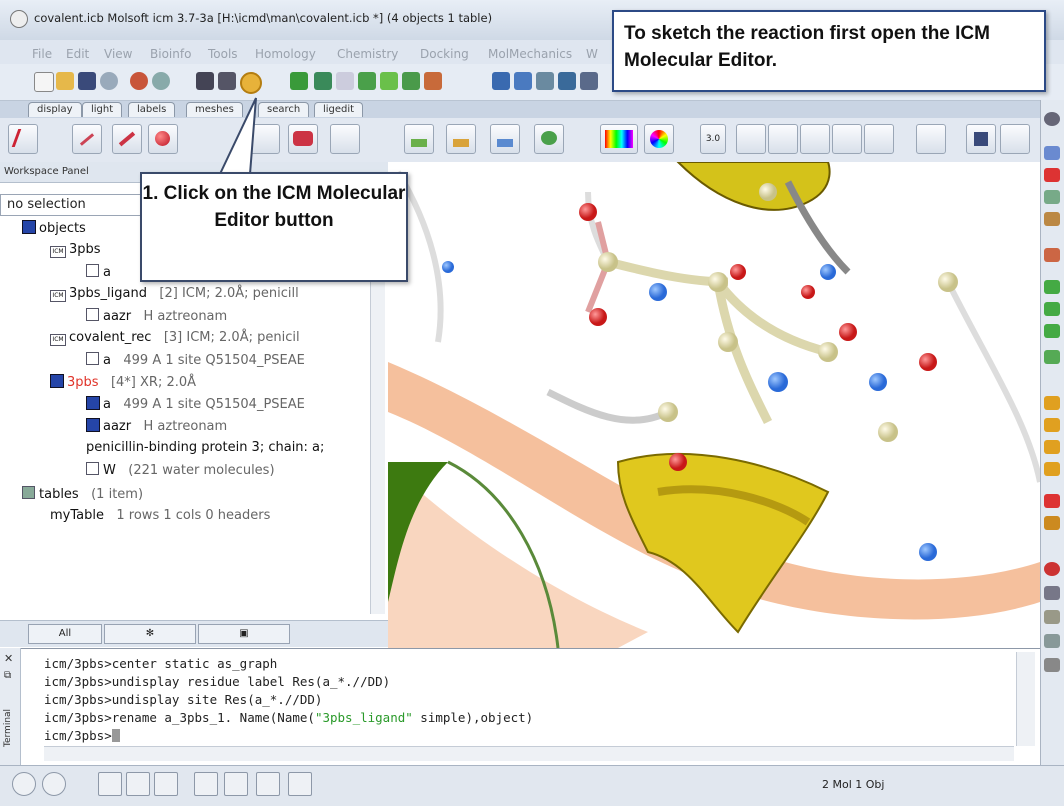  What do you see at coordinates (931, 139) in the screenshot?
I see `lock-icon` at bounding box center [931, 139].